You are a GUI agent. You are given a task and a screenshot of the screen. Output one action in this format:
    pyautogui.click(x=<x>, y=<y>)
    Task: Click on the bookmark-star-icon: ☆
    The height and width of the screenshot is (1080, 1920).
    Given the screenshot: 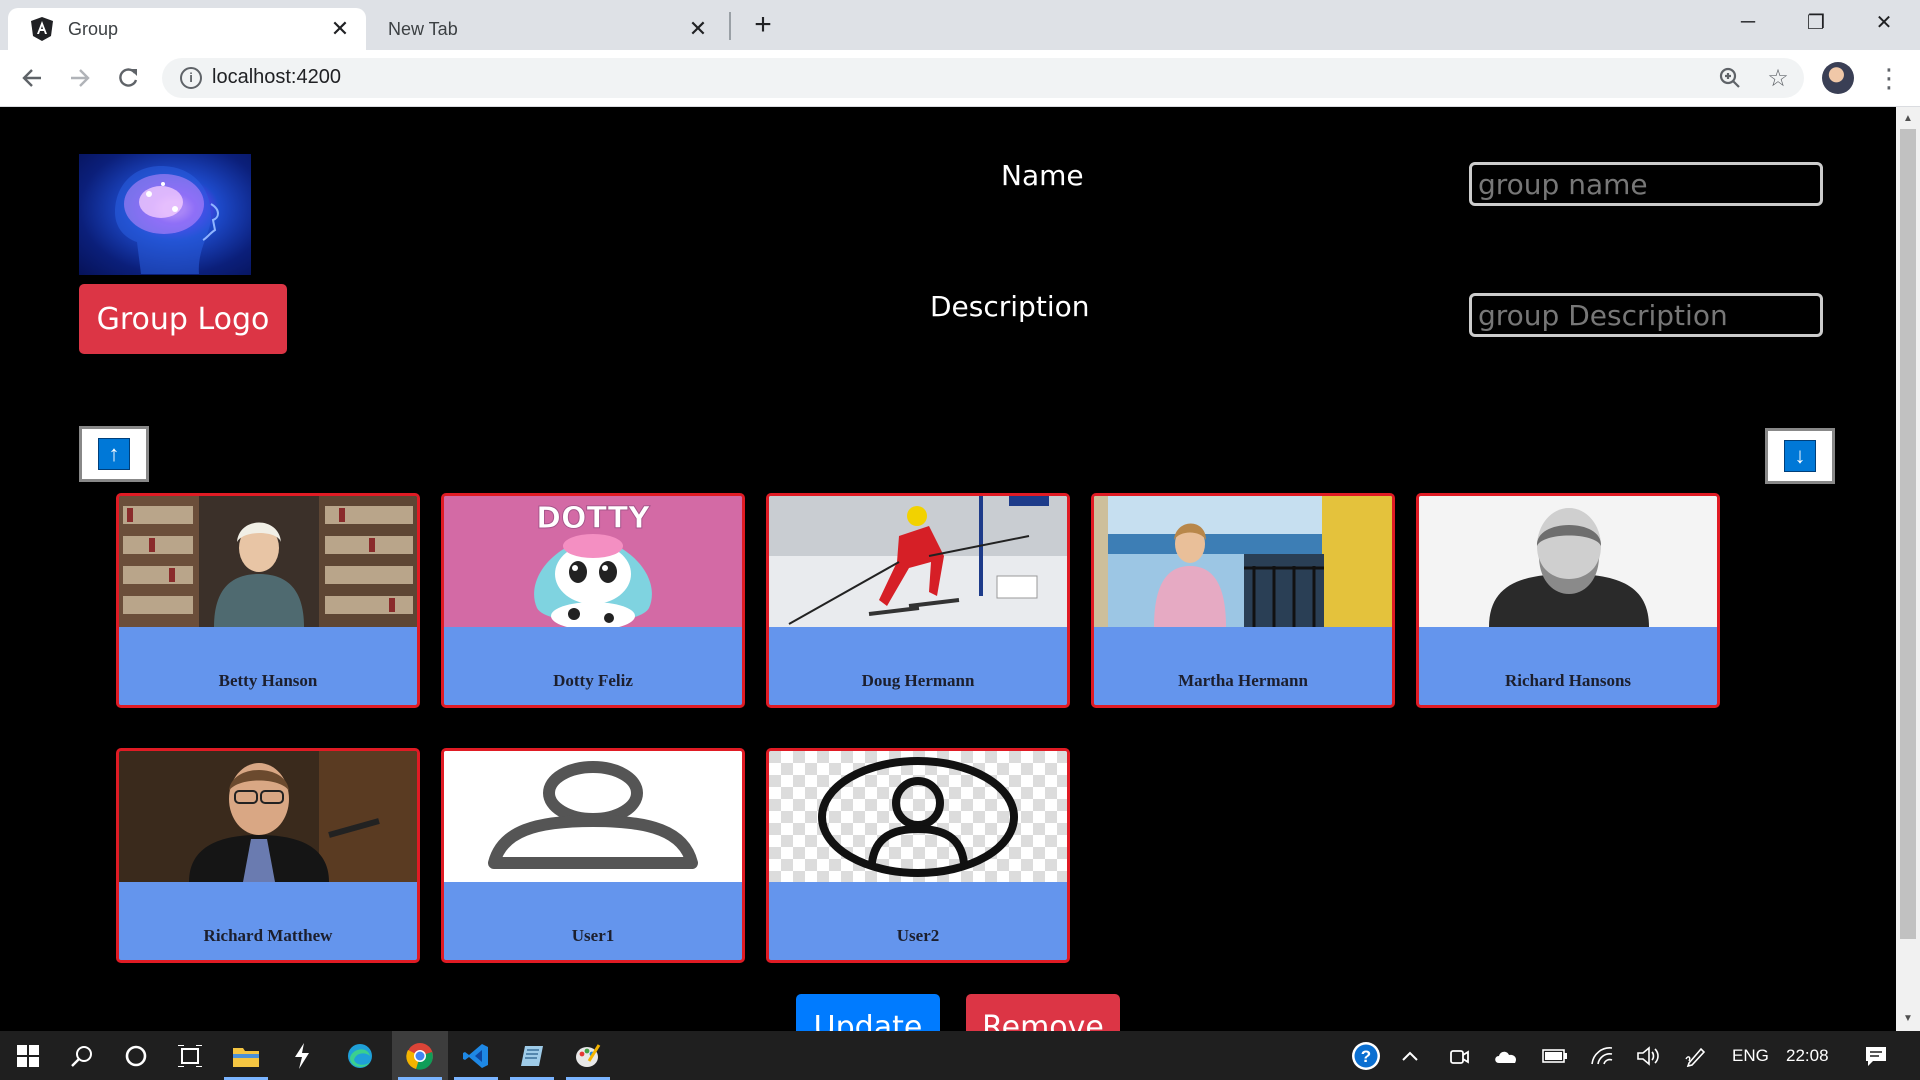 What is the action you would take?
    pyautogui.click(x=1778, y=78)
    